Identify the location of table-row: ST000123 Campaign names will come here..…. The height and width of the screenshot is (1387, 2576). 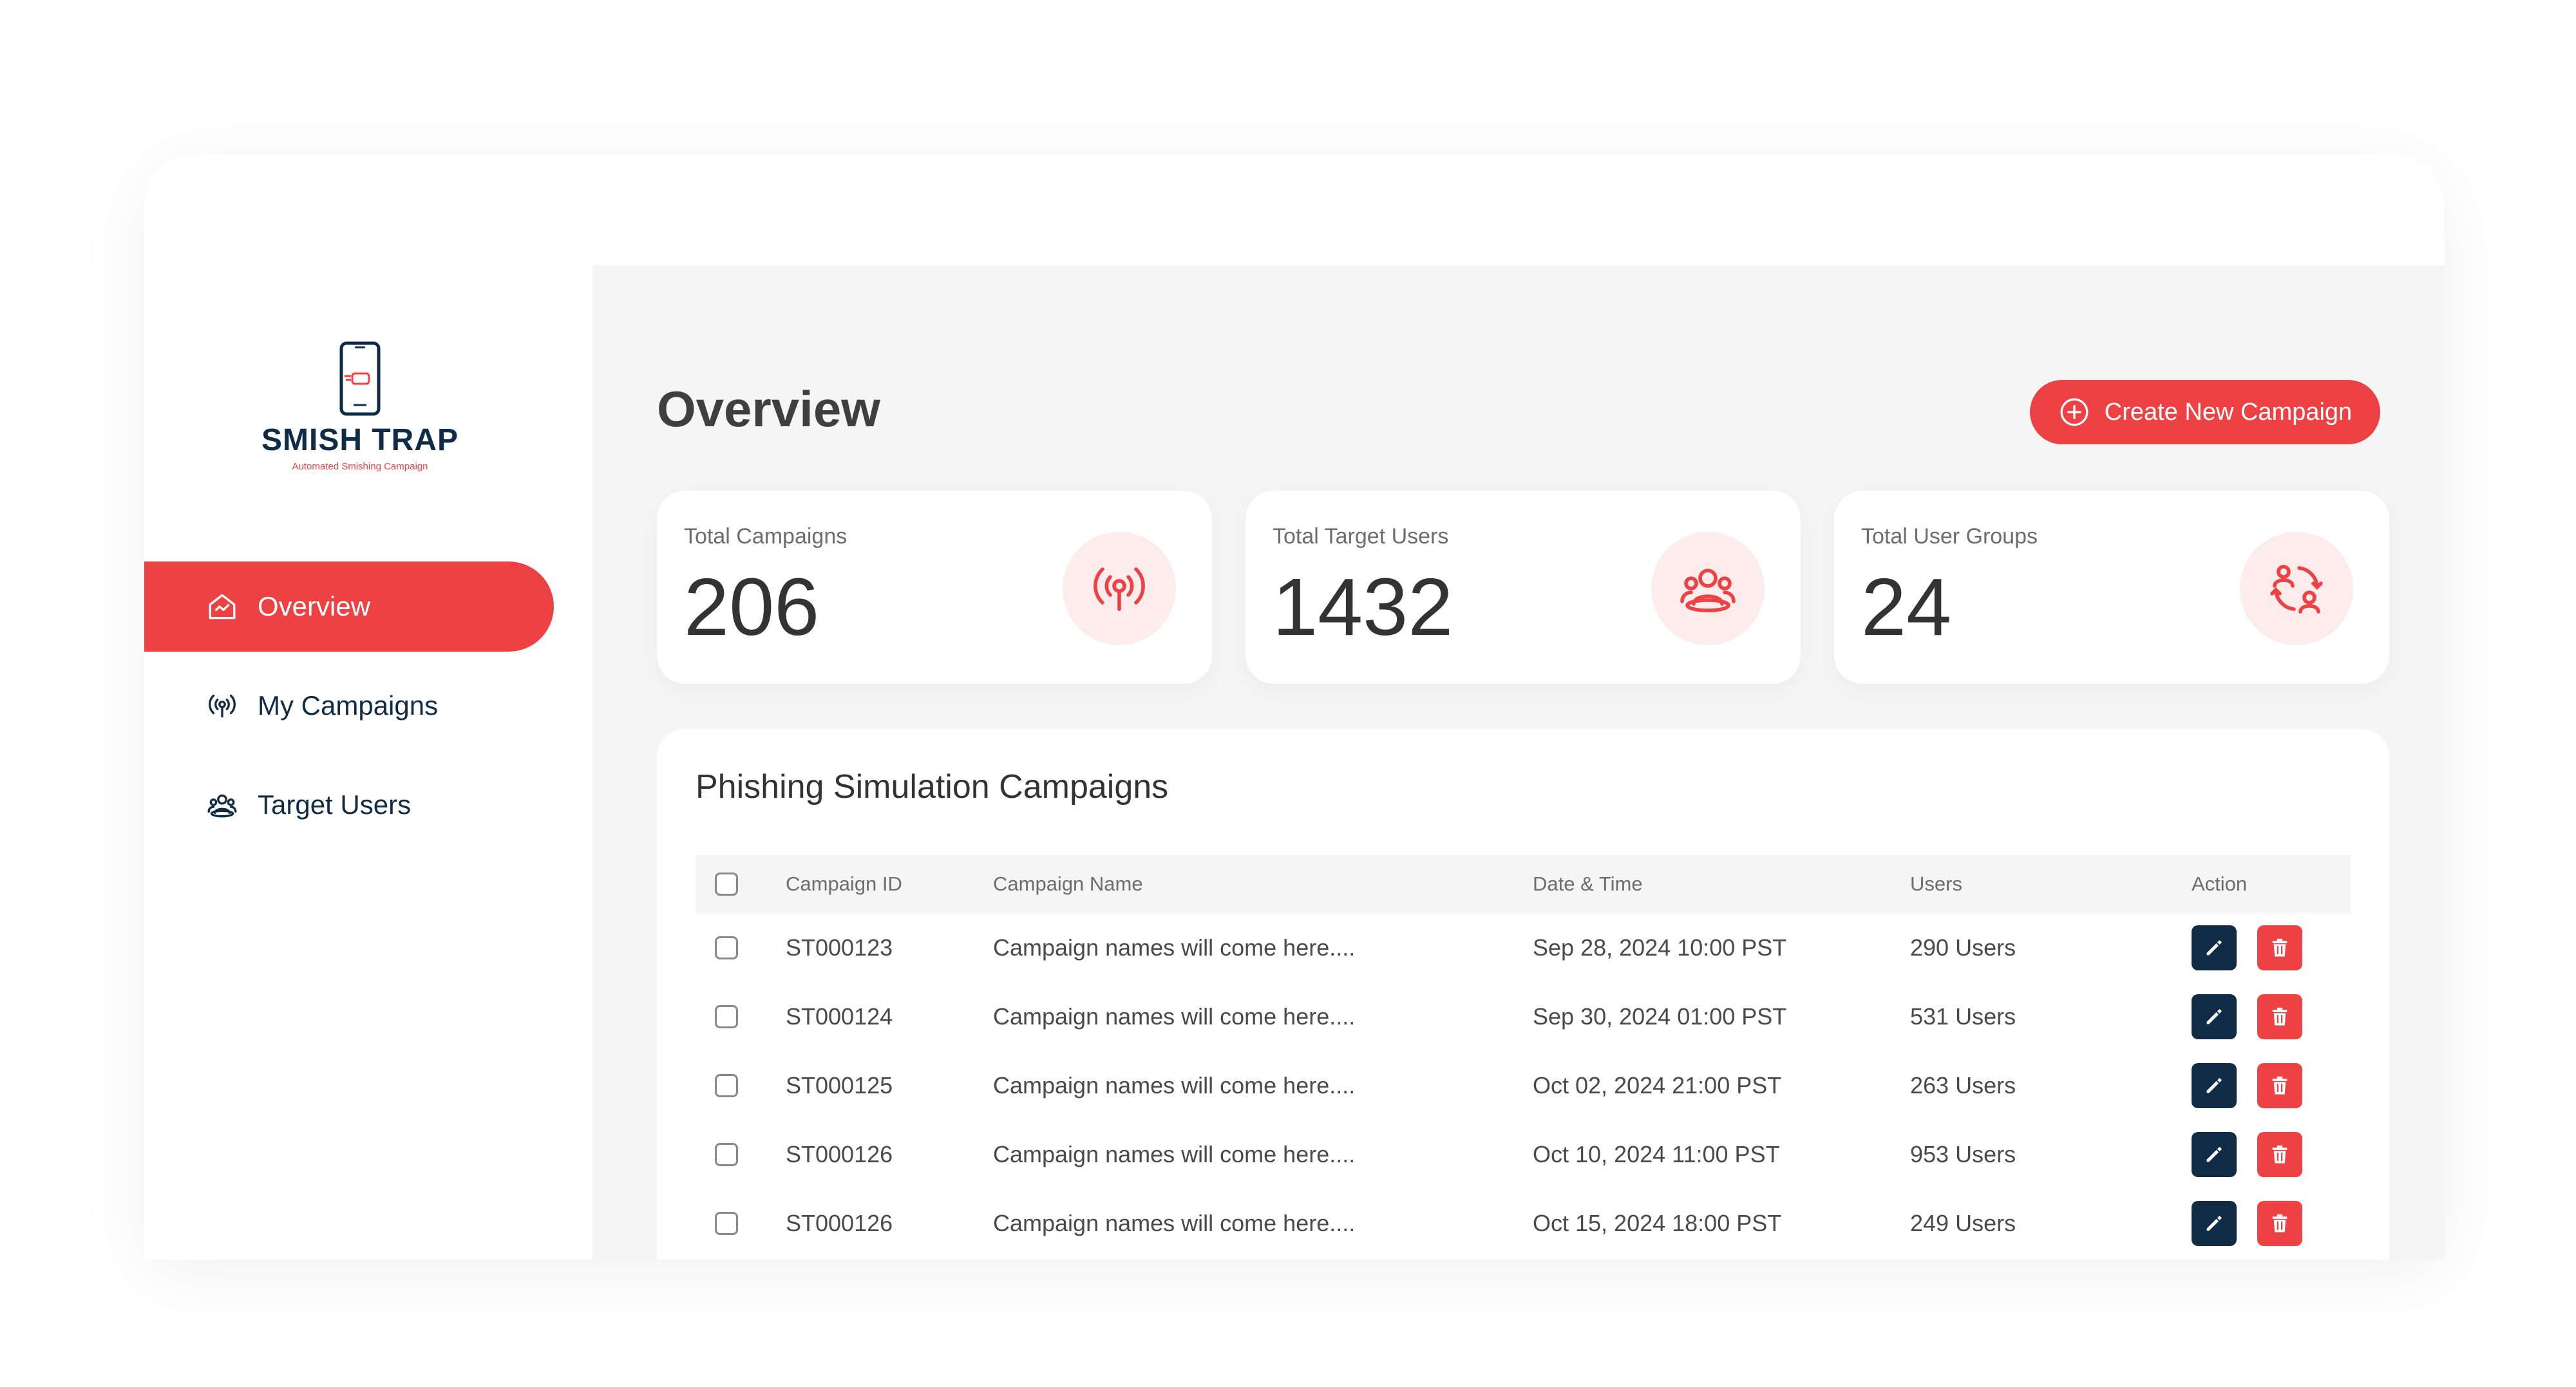
(1523, 948).